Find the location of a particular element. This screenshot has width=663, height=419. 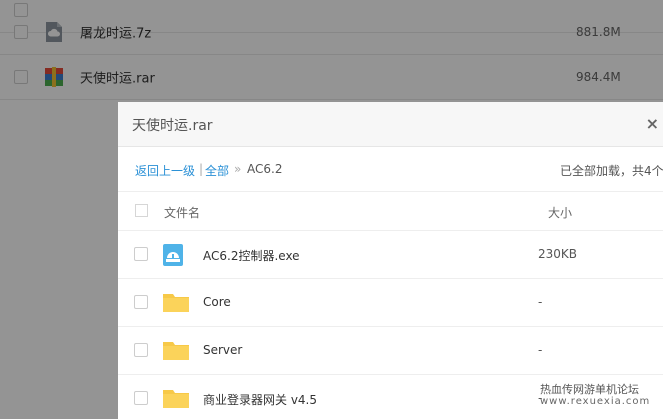

table-row: AC6.2控制器.exe 230KB is located at coordinates (390, 255).